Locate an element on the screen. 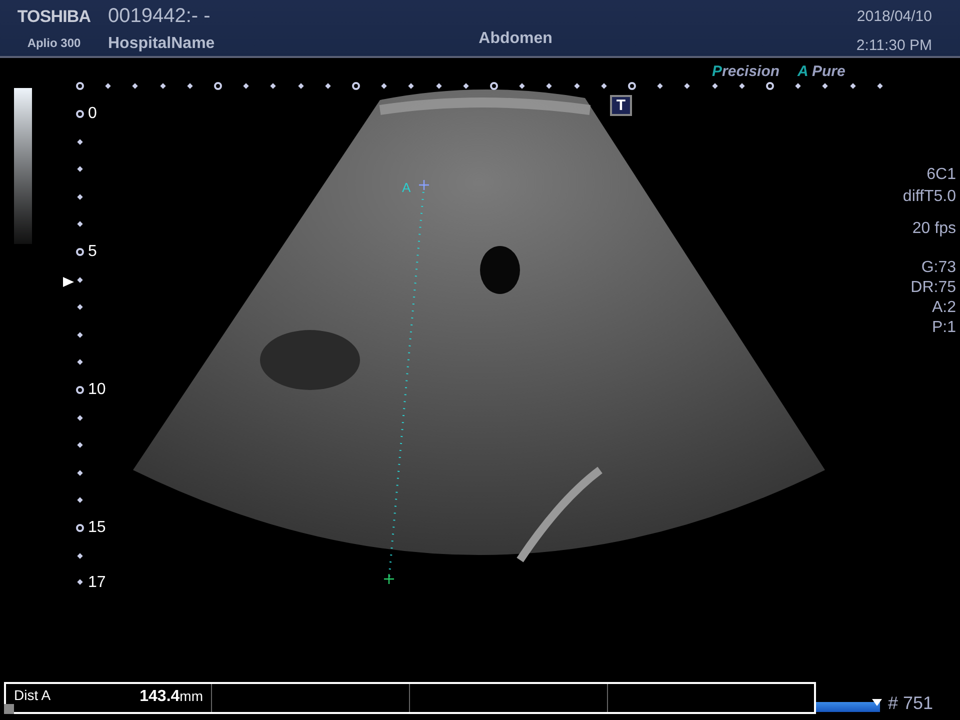 The image size is (960, 720). patient-id: 0019442:- - is located at coordinates (160, 16).